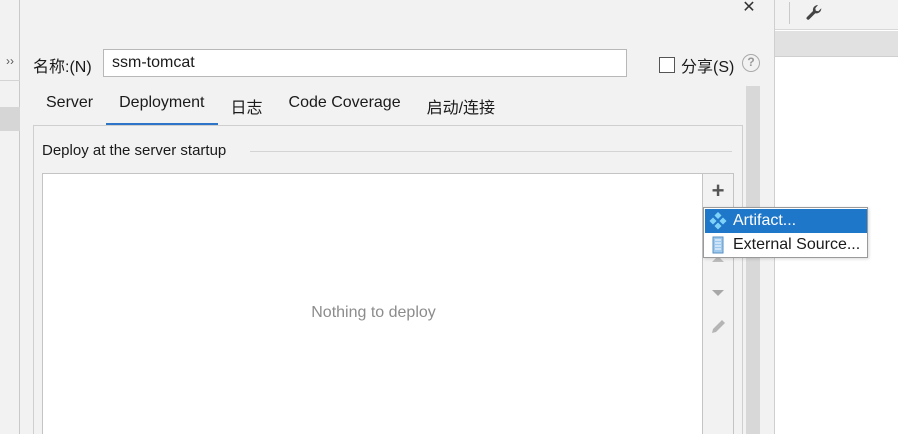  Describe the element at coordinates (718, 293) in the screenshot. I see `move-down-icon` at that location.